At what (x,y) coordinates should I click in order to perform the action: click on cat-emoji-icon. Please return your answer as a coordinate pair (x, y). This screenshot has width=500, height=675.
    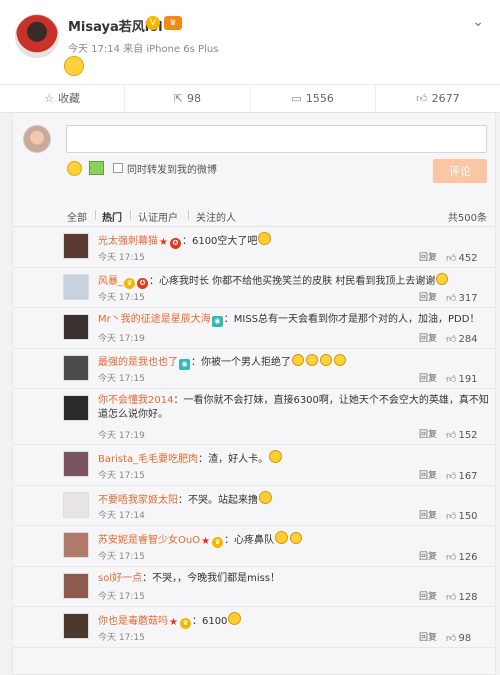
    Looking at the image, I should click on (235, 618).